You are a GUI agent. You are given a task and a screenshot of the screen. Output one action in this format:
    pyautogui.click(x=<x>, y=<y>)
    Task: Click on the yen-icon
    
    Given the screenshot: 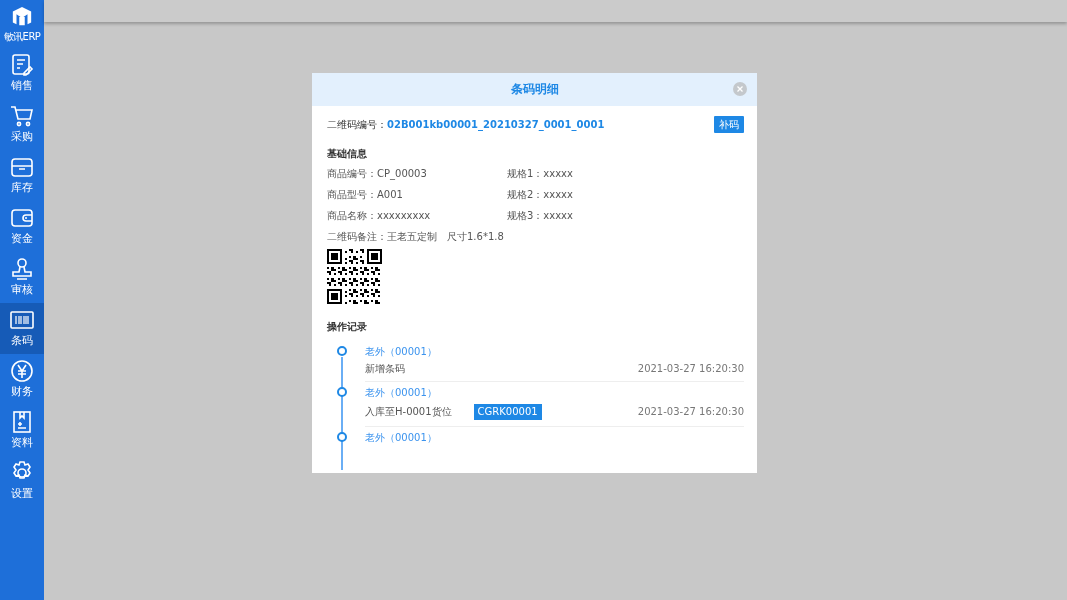 What is the action you would take?
    pyautogui.click(x=22, y=371)
    